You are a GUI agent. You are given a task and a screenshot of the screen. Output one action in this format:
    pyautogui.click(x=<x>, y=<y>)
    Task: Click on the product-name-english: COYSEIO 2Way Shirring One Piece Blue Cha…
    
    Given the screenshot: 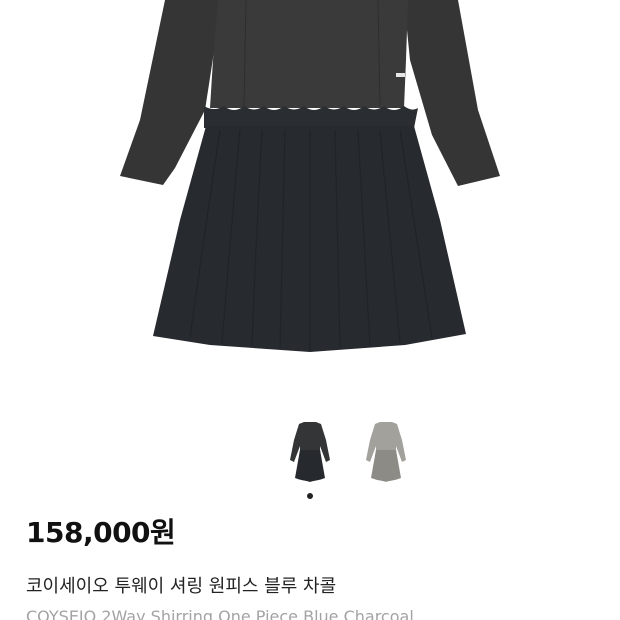 What is the action you would take?
    pyautogui.click(x=220, y=613)
    